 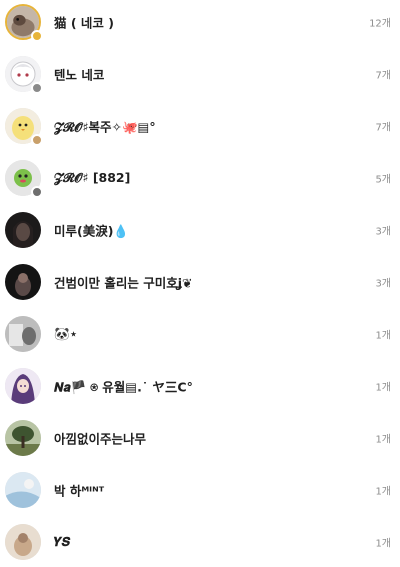 I want to click on list-item-name: 건범이만 홀리는 구미호ʝ❦, so click(x=123, y=283).